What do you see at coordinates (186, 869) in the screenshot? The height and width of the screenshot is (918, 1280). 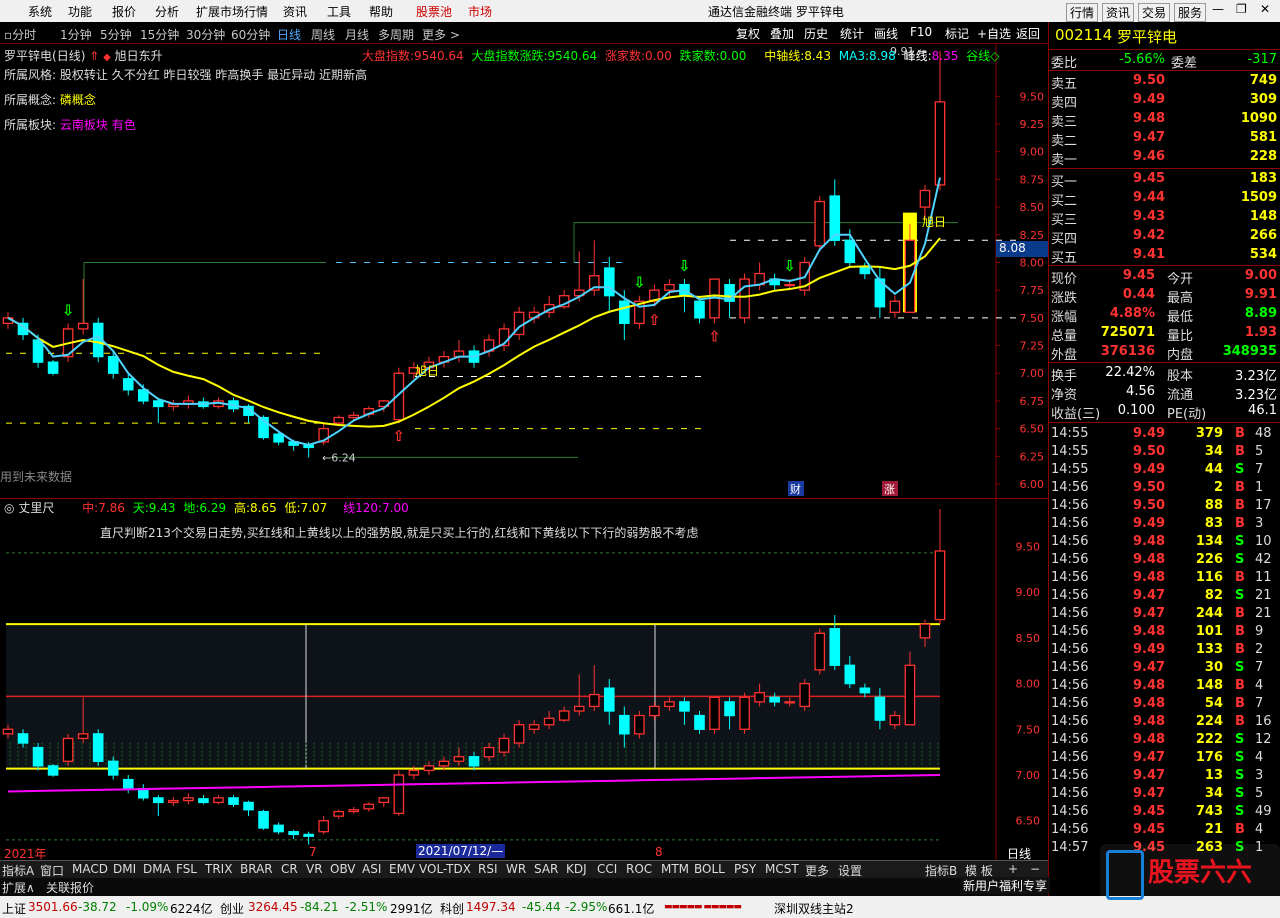 I see `tab-fsl: FSL` at bounding box center [186, 869].